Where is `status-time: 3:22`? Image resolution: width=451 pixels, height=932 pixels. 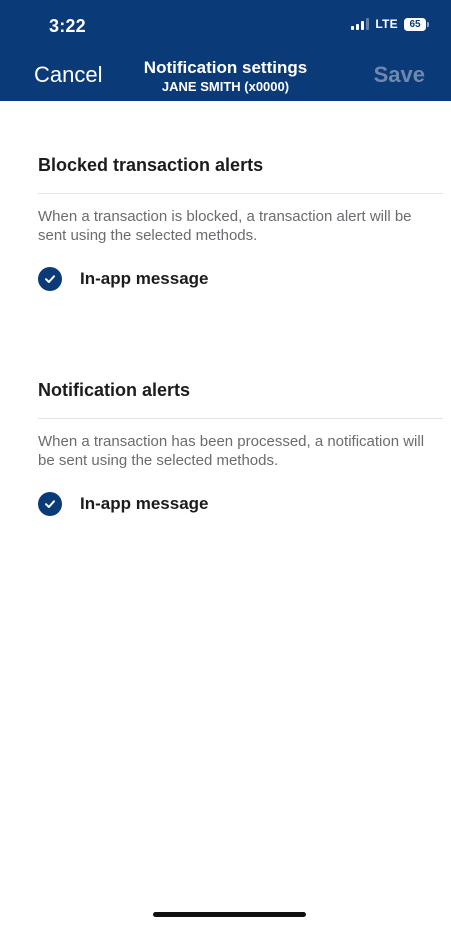
status-time: 3:22 is located at coordinates (67, 26).